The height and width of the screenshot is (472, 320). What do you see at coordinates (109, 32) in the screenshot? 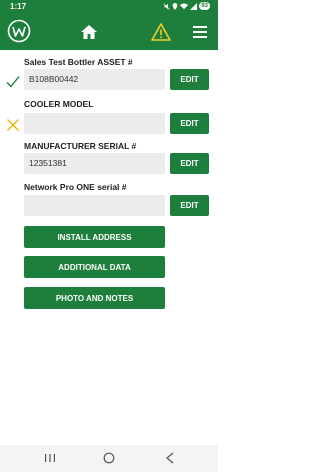
I see `app-bar` at bounding box center [109, 32].